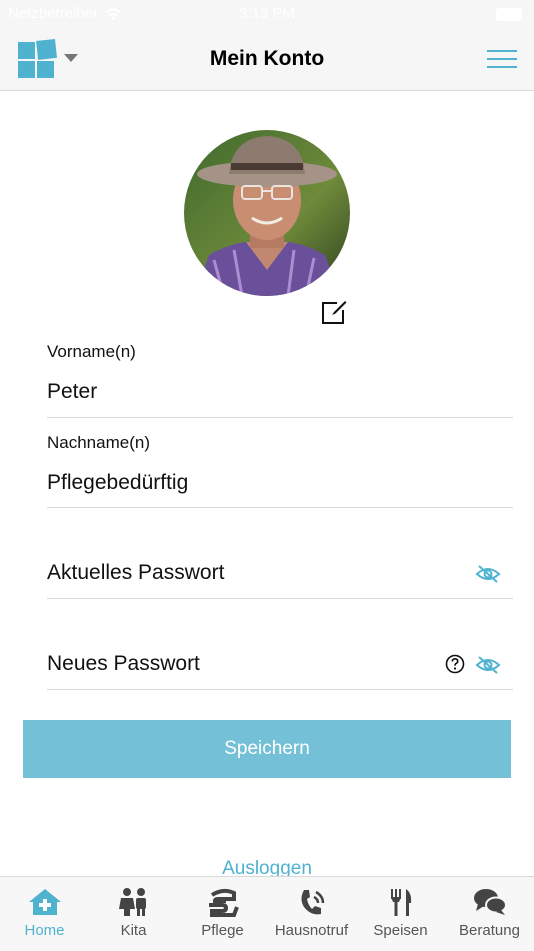 This screenshot has width=534, height=951. Describe the element at coordinates (98, 442) in the screenshot. I see `last-name-label: Nachname(n)` at that location.